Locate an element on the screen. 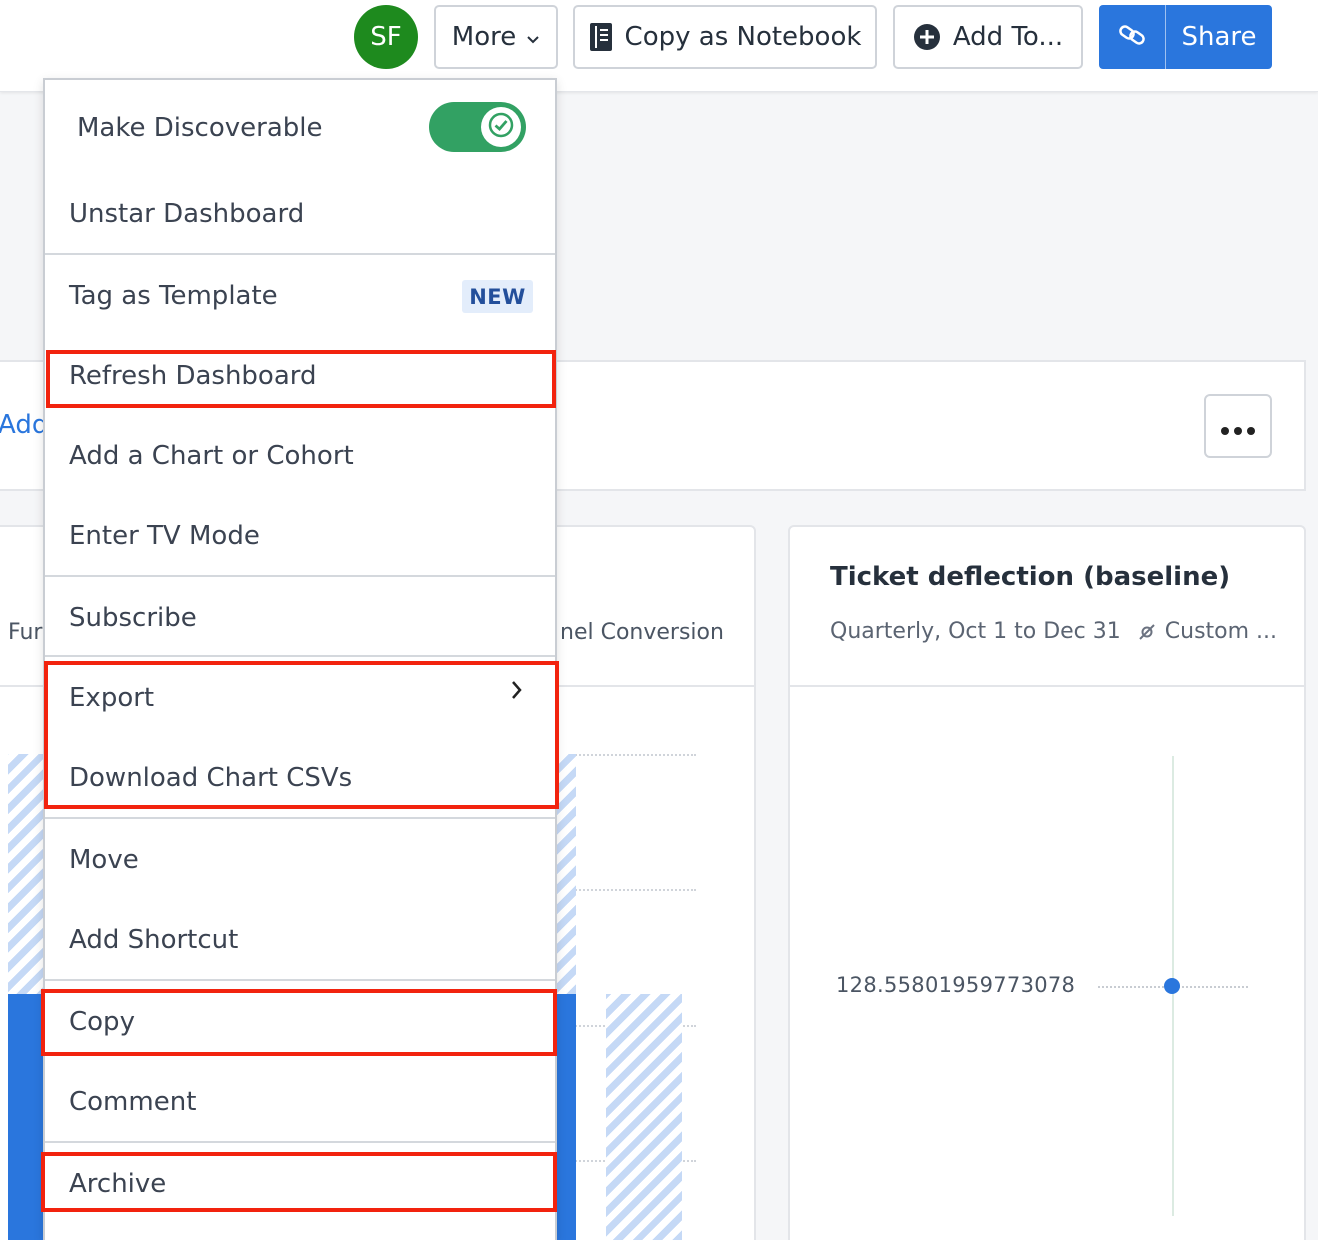 The height and width of the screenshot is (1240, 1318). chart-label-fragment: Fur is located at coordinates (25, 632).